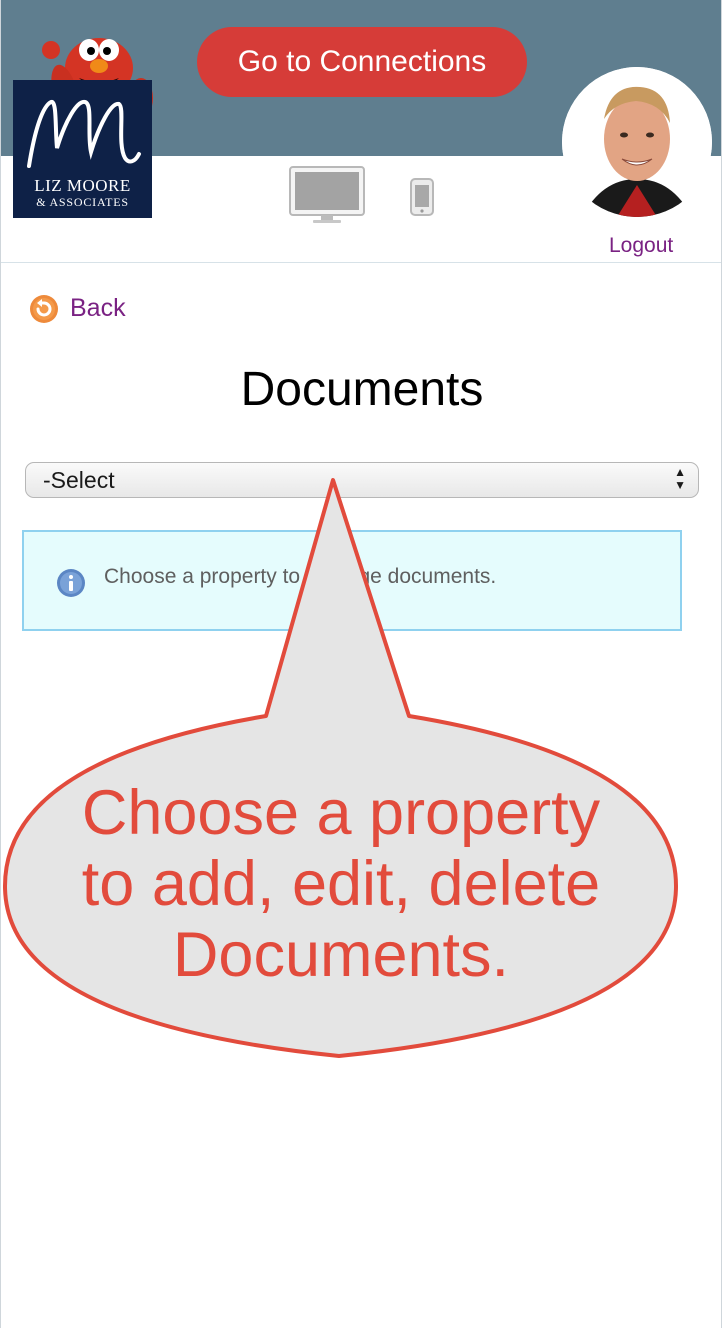  I want to click on callout-line: Documents., so click(341, 955).